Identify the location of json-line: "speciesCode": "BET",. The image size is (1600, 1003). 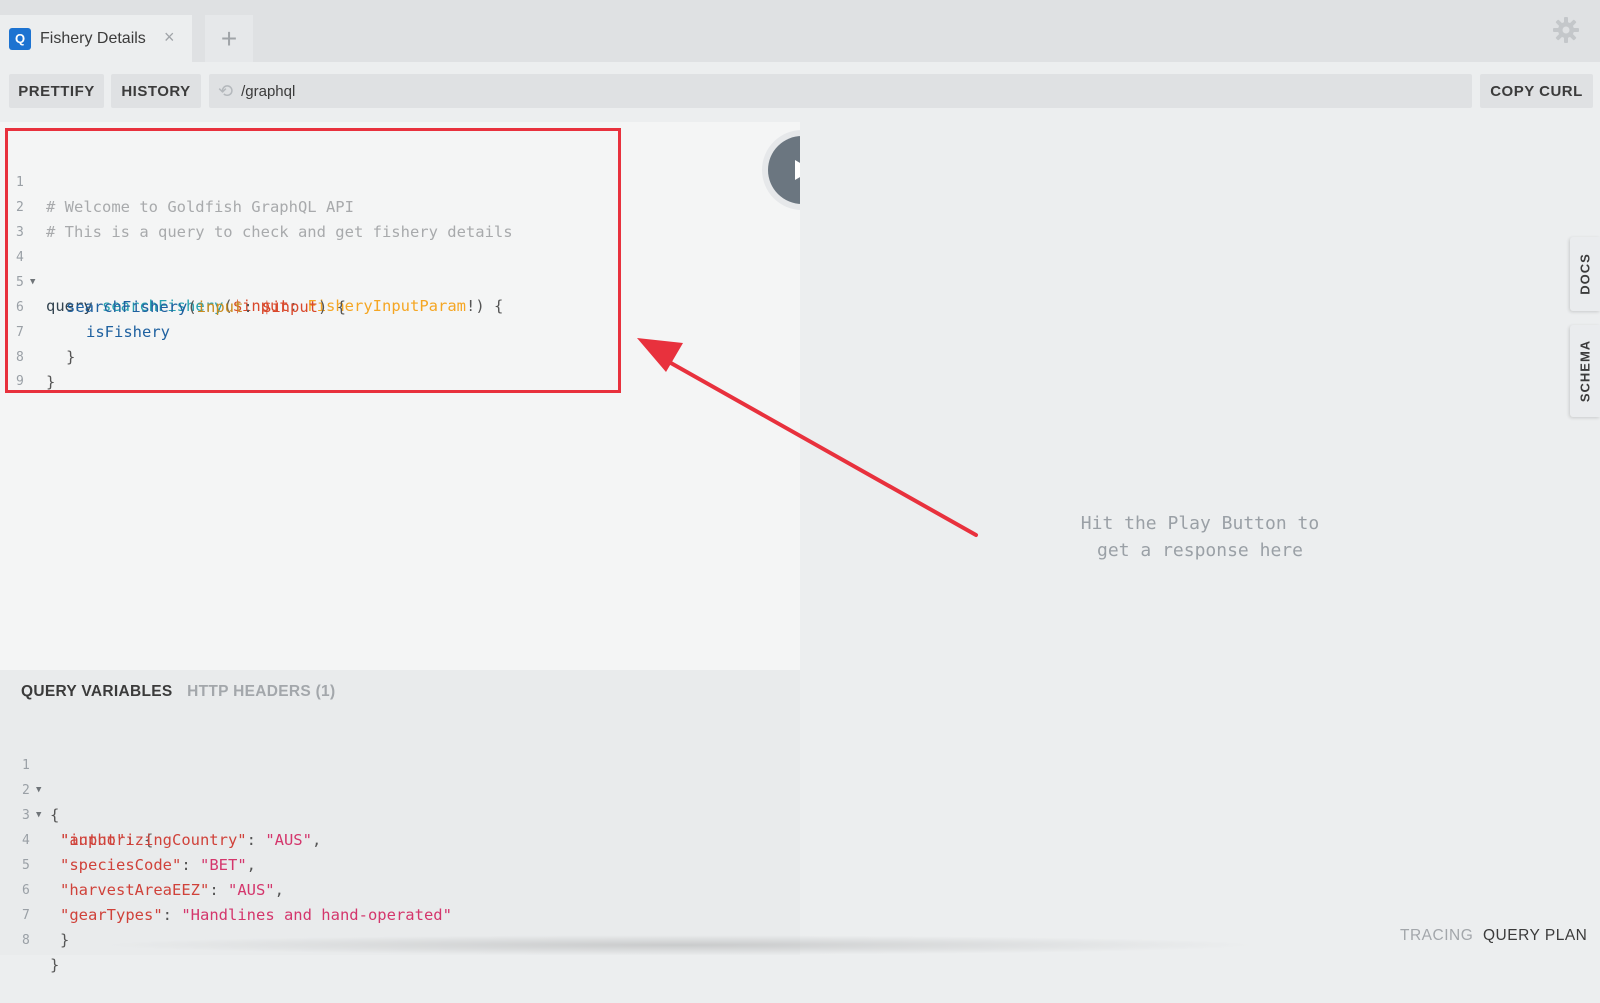
(158, 865).